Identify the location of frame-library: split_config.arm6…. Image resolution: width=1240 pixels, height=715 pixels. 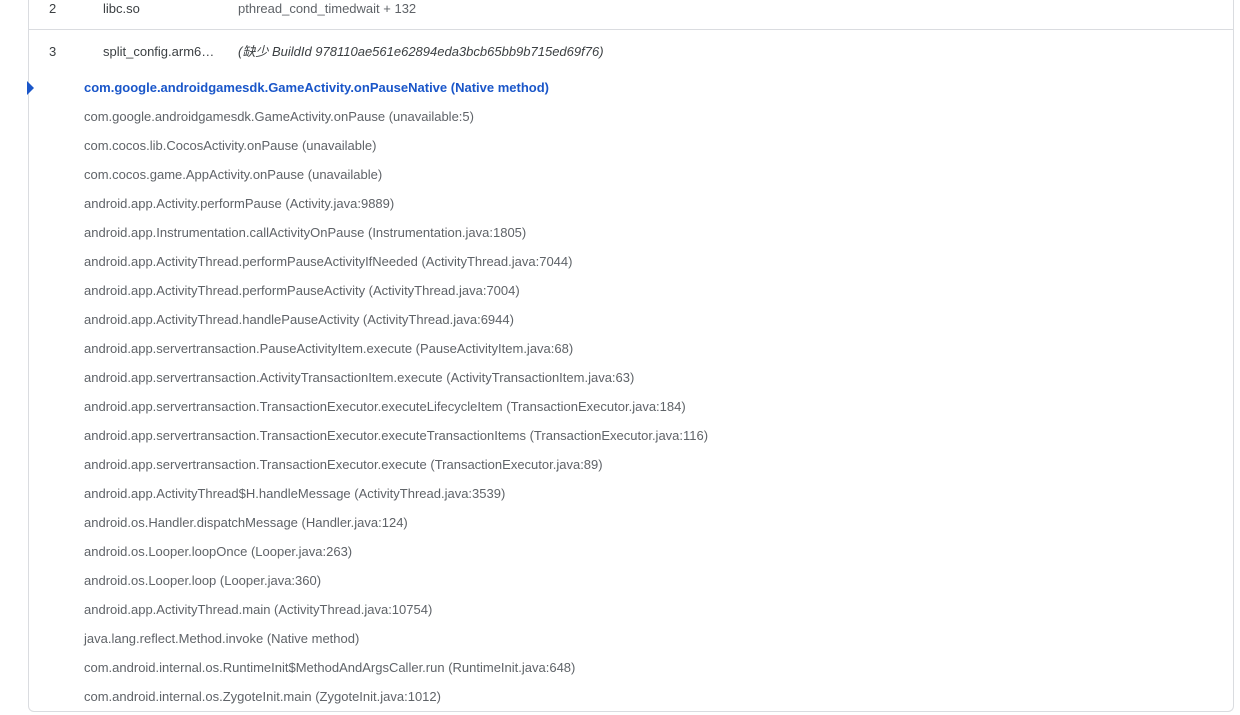
(159, 51).